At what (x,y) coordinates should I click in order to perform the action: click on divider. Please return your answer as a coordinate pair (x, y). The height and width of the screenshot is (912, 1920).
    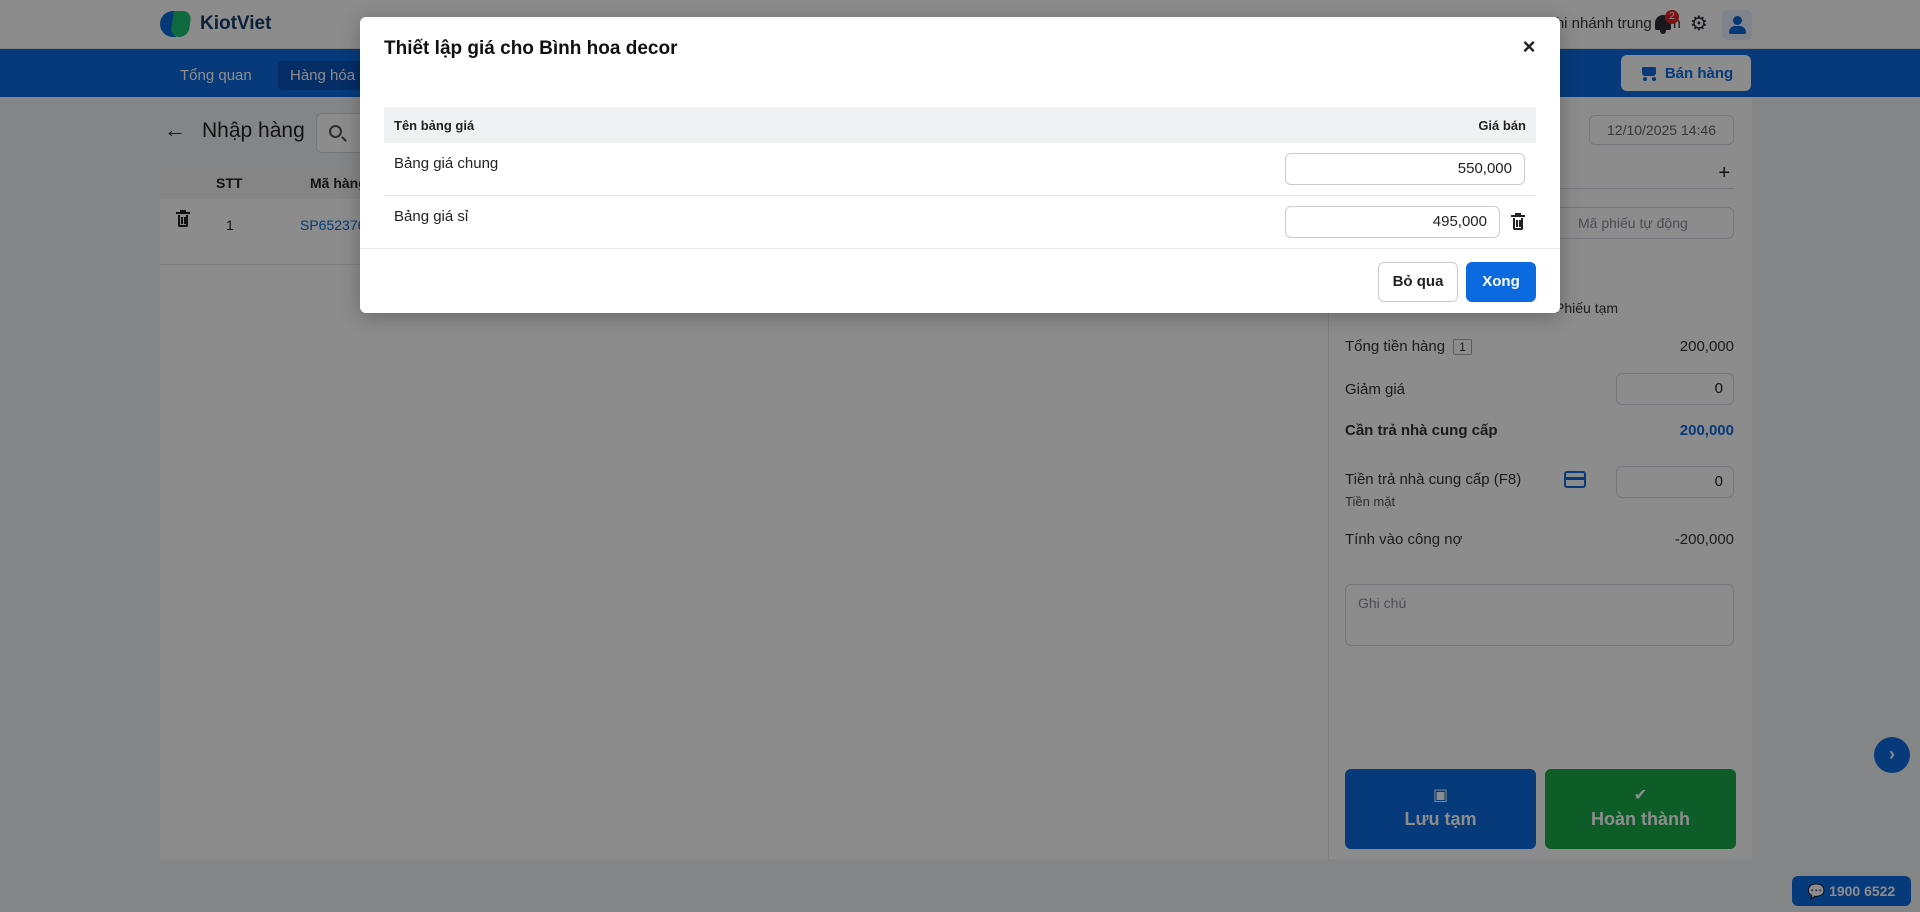
    Looking at the image, I should click on (960, 248).